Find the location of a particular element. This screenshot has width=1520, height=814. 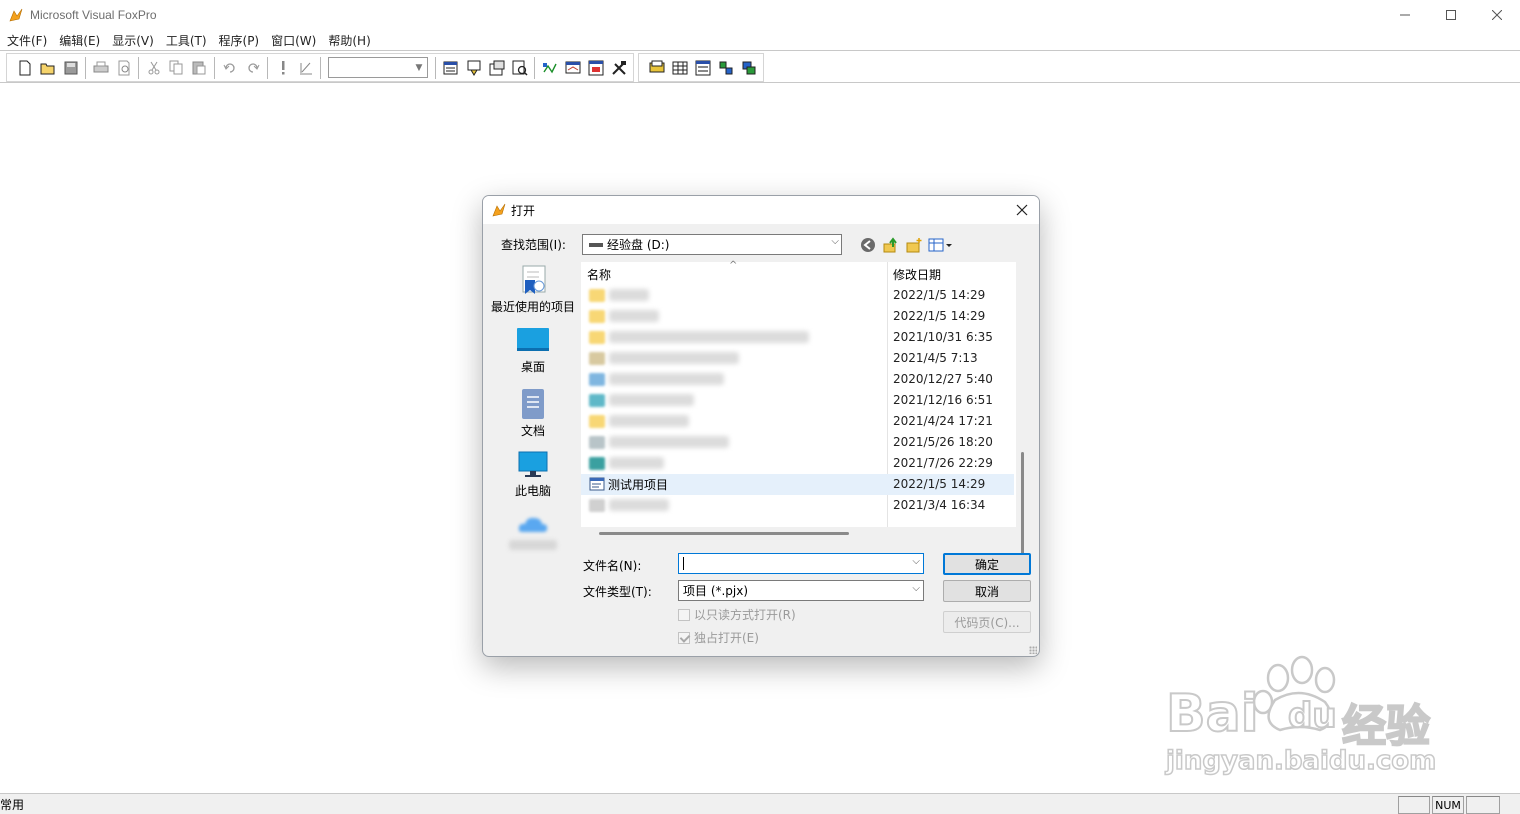

copy-button is located at coordinates (176, 68).